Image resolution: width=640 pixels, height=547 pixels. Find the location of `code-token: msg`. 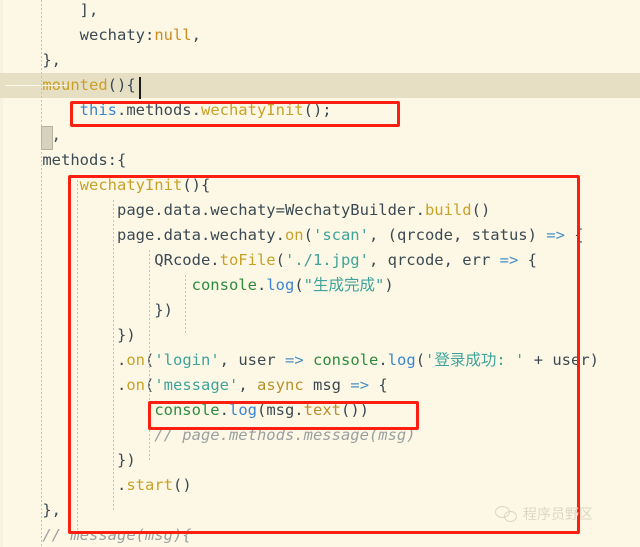

code-token: msg is located at coordinates (327, 385).